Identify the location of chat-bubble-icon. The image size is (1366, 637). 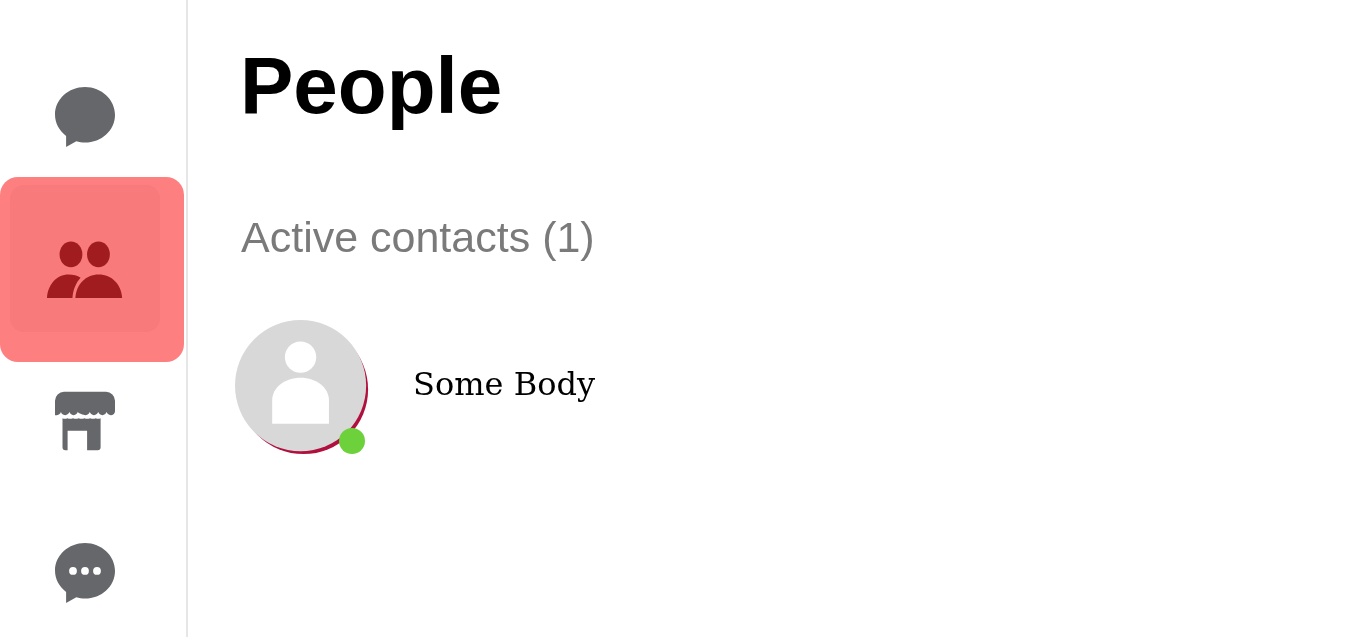
(85, 117).